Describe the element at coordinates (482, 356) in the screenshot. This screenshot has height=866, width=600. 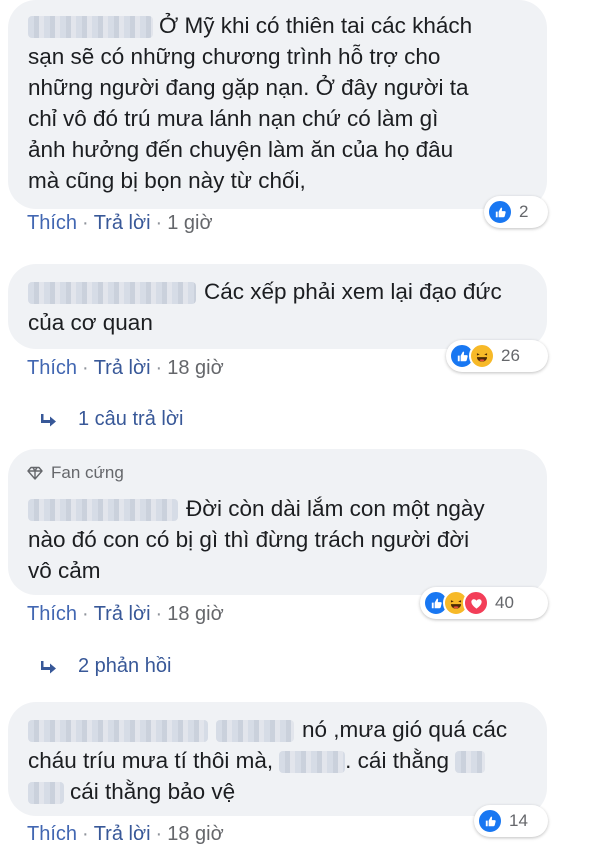
I see `haha-reaction-icon` at that location.